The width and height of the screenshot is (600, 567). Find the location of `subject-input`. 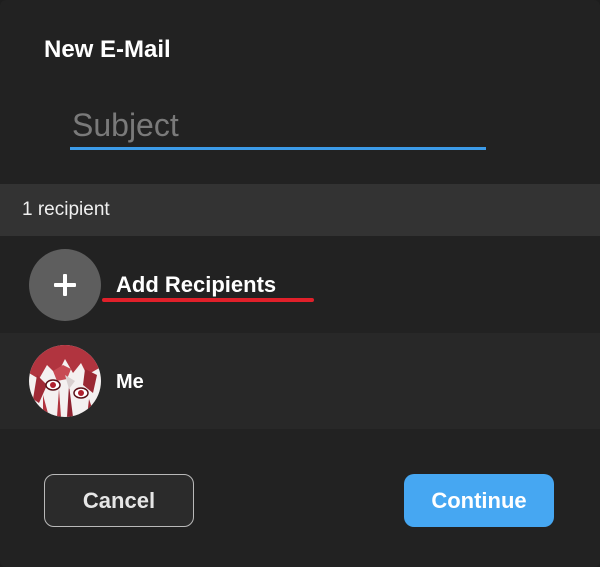

subject-input is located at coordinates (278, 127).